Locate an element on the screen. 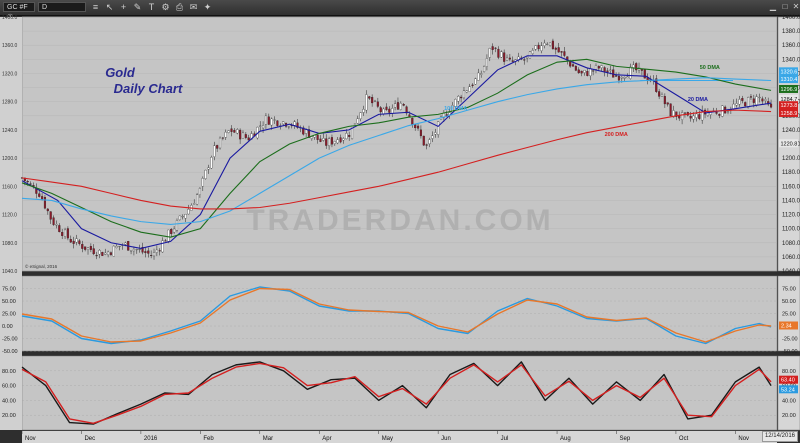 The height and width of the screenshot is (443, 800). osc1-left-tick-label: -50.00 is located at coordinates (10, 352).